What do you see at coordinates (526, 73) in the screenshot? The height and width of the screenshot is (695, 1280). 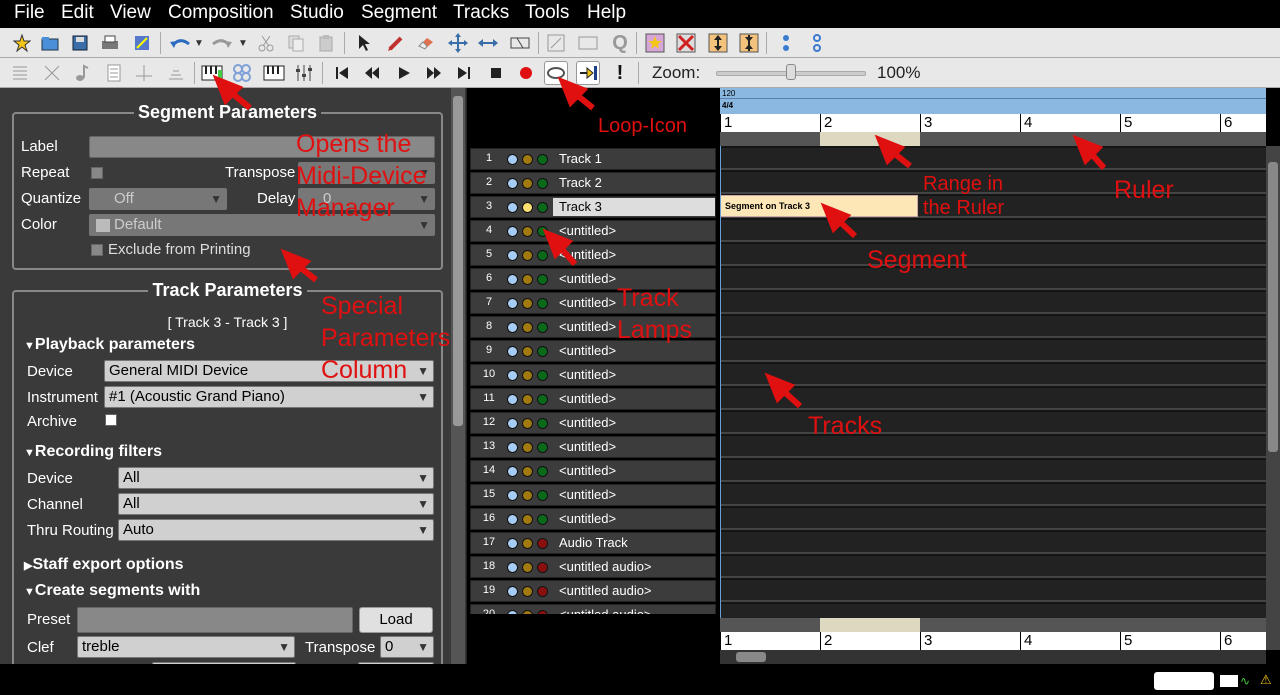 I see `record-icon` at bounding box center [526, 73].